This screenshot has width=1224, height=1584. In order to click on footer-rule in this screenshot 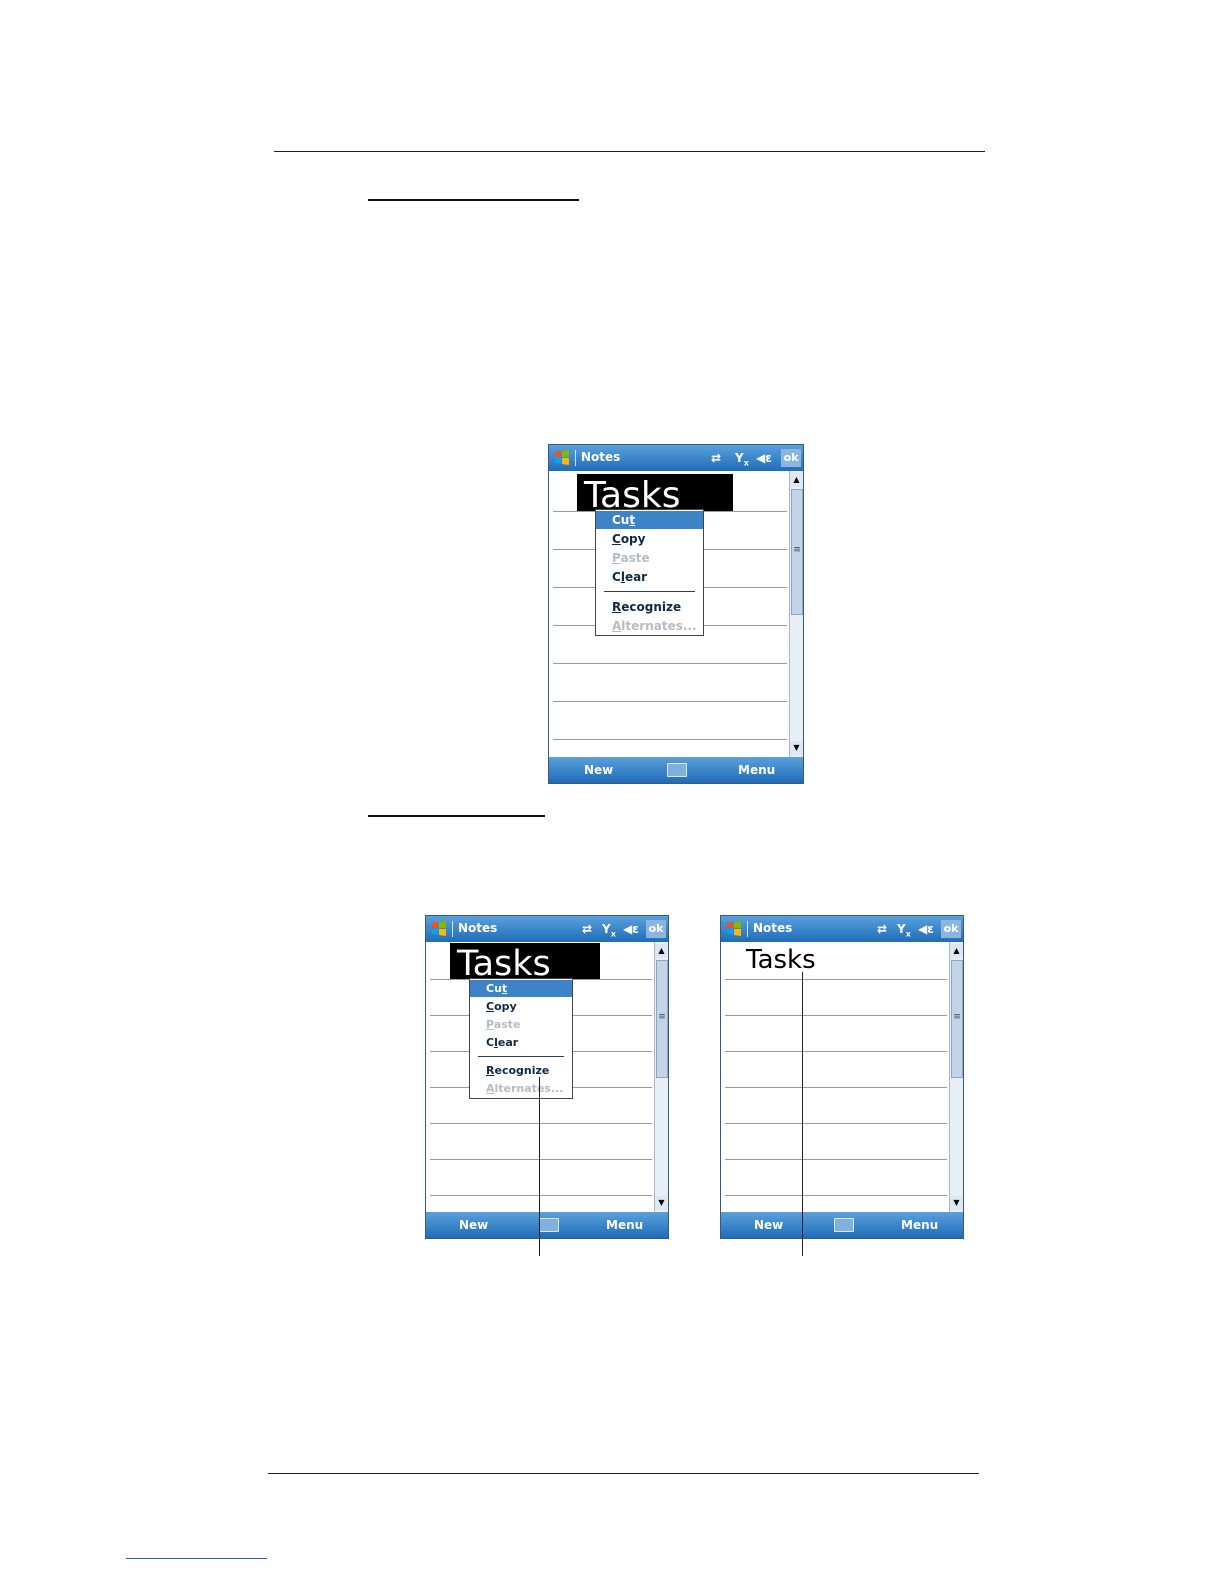, I will do `click(623, 1473)`.